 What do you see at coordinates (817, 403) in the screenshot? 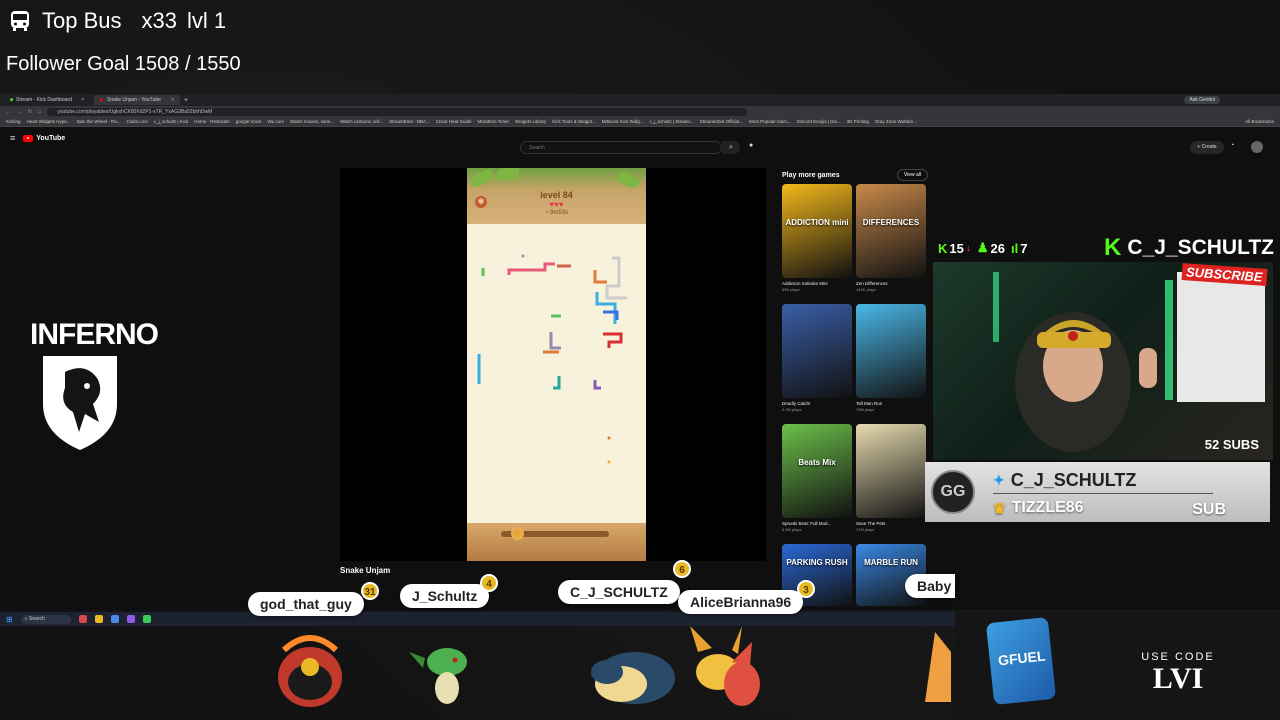
I see `game-title: Deadly Catch!` at bounding box center [817, 403].